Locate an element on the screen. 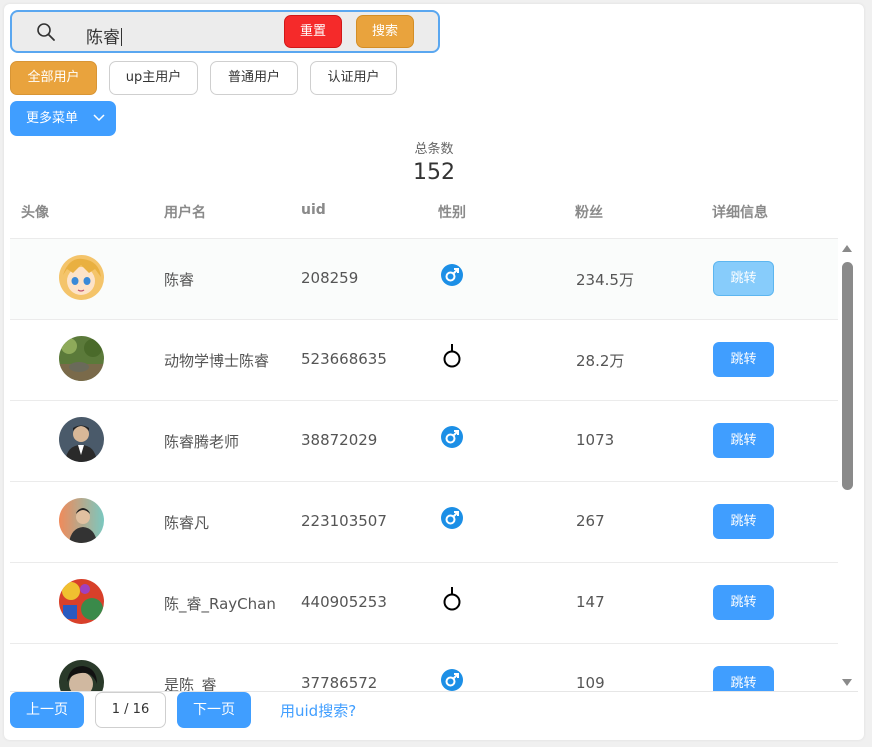 This screenshot has width=872, height=747. fans-count: 147 is located at coordinates (590, 602).